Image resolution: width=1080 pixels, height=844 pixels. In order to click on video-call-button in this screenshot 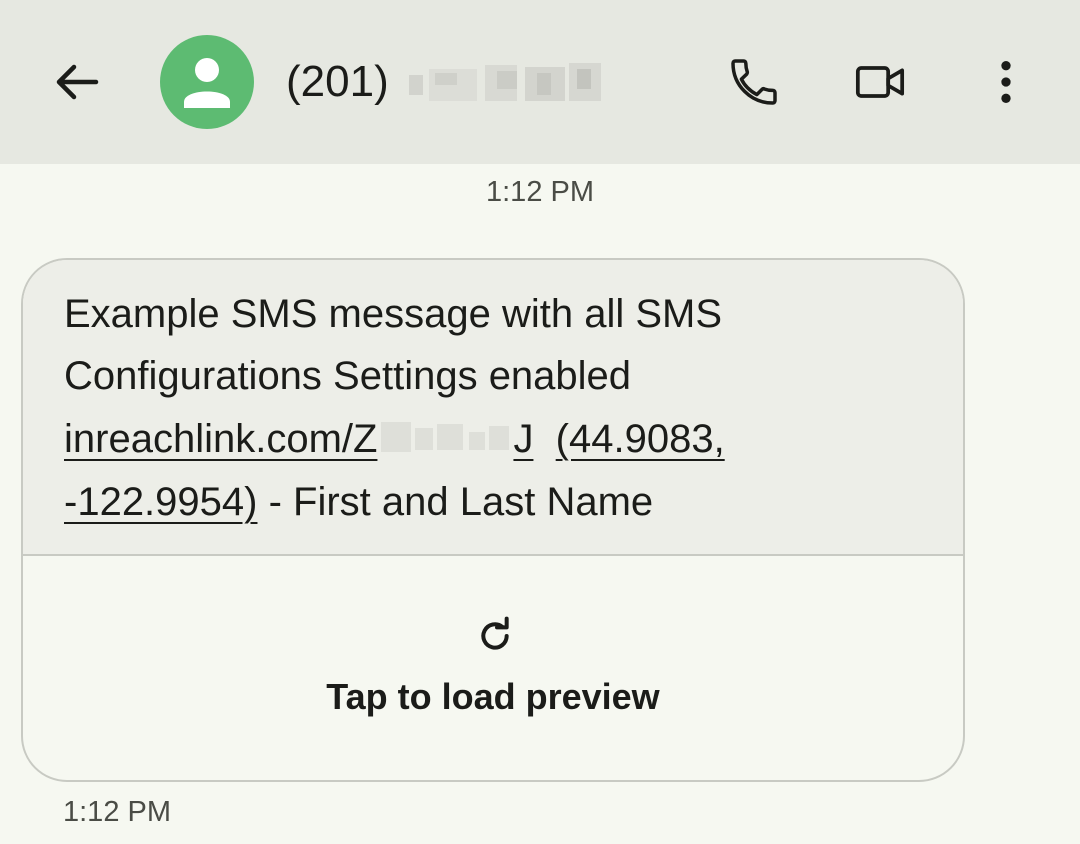, I will do `click(880, 82)`.